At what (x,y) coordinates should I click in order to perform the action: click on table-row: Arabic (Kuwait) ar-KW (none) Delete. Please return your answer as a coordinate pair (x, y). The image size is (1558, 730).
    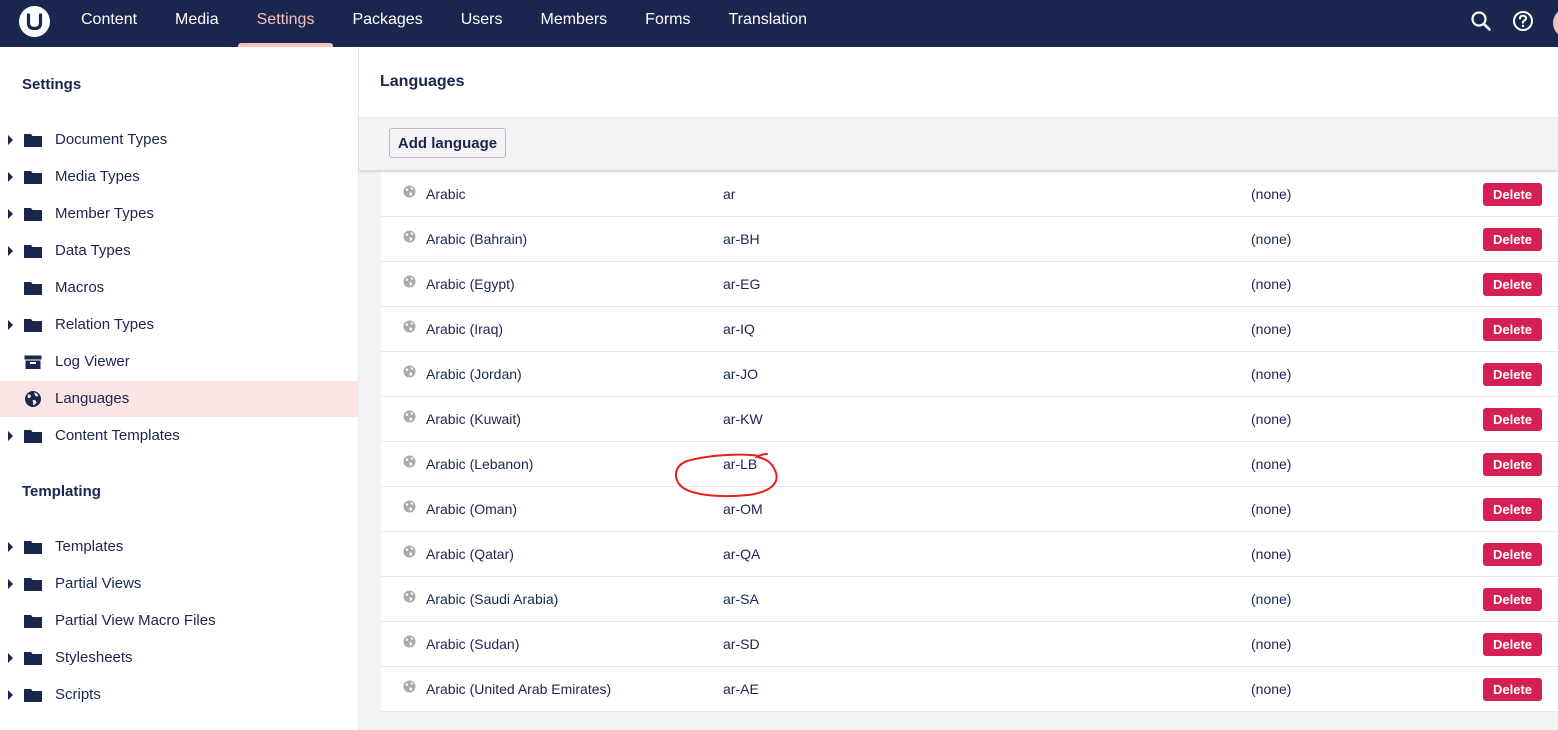
    Looking at the image, I should click on (969, 419).